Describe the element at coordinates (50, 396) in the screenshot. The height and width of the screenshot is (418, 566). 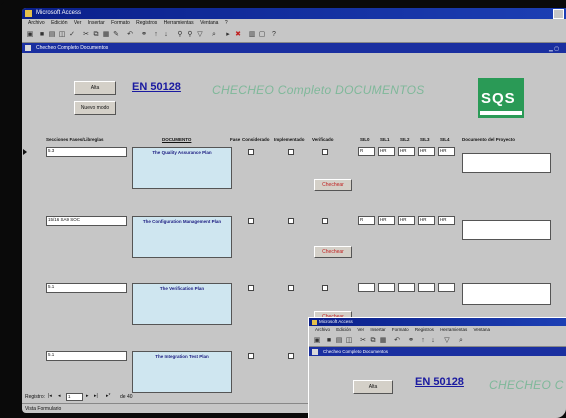
I see `nav-first-button: |◂` at that location.